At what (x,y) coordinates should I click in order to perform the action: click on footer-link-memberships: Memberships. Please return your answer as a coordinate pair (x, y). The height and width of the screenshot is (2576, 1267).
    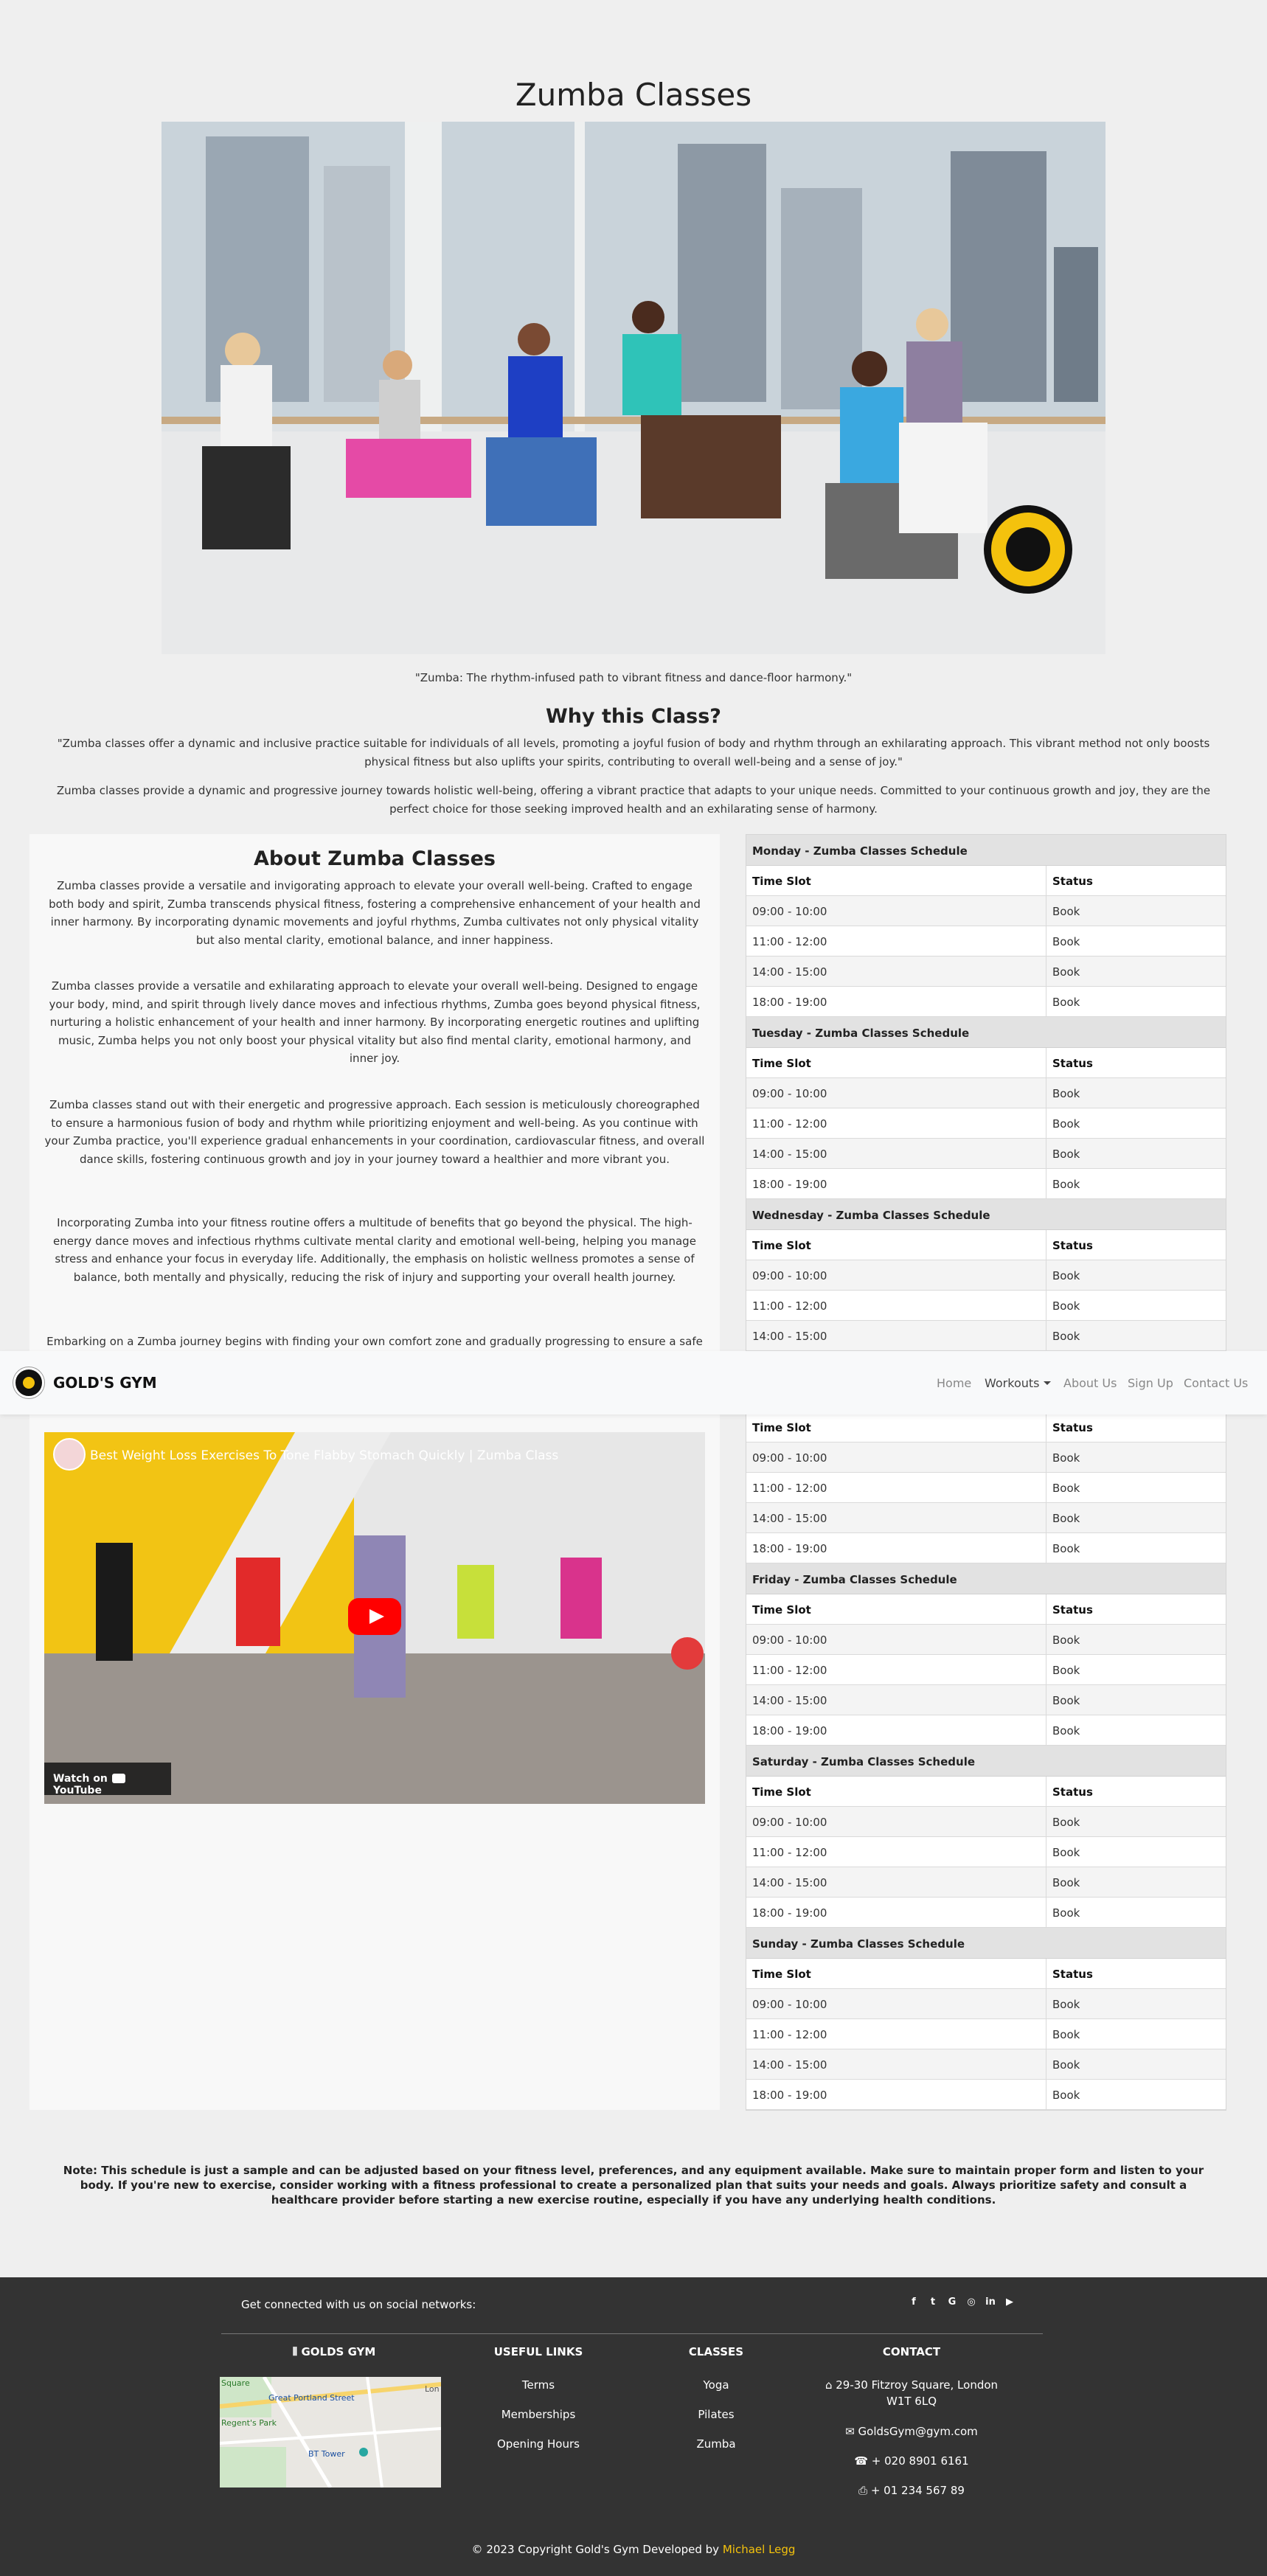
    Looking at the image, I should click on (538, 2414).